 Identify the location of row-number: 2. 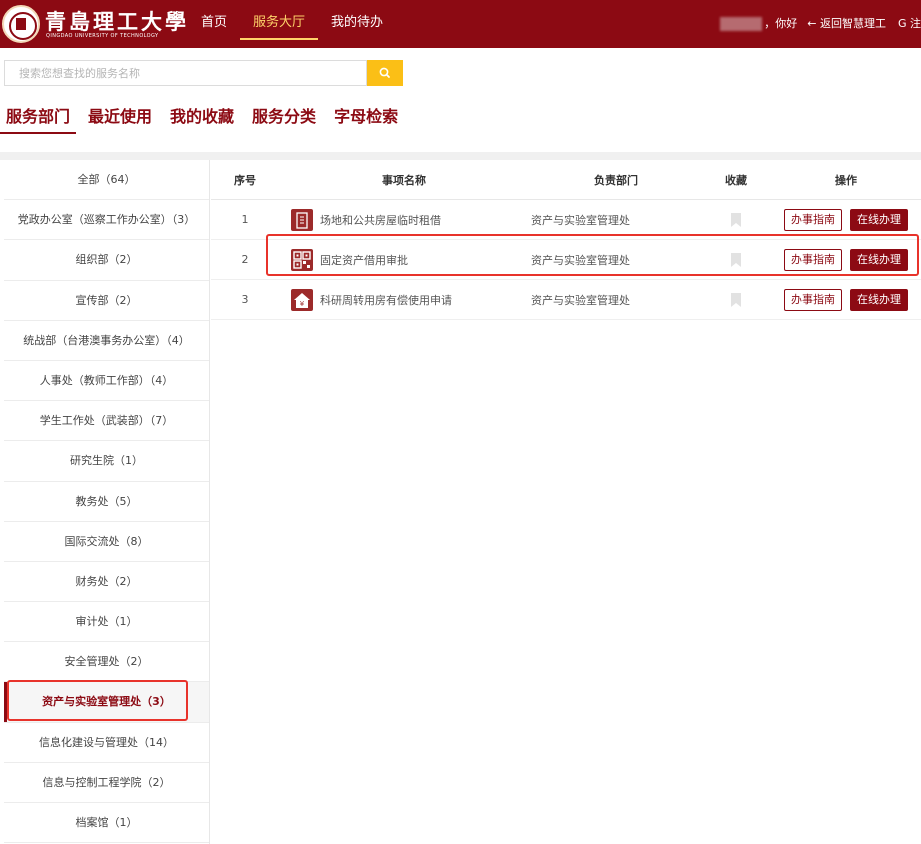
(245, 259).